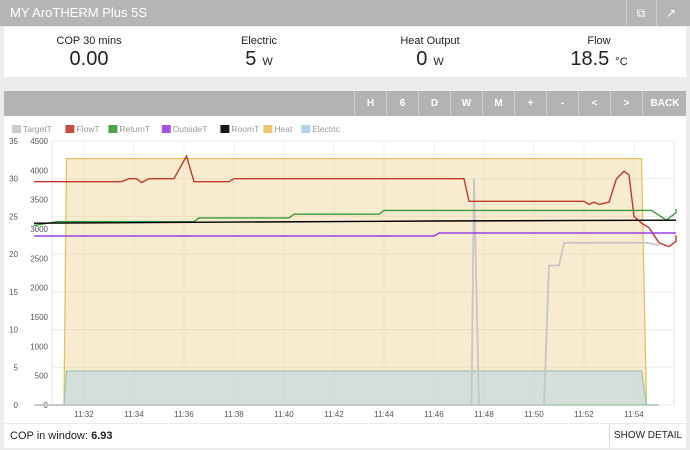  Describe the element at coordinates (259, 53) in the screenshot. I see `stat-electric: Electric 5W` at that location.